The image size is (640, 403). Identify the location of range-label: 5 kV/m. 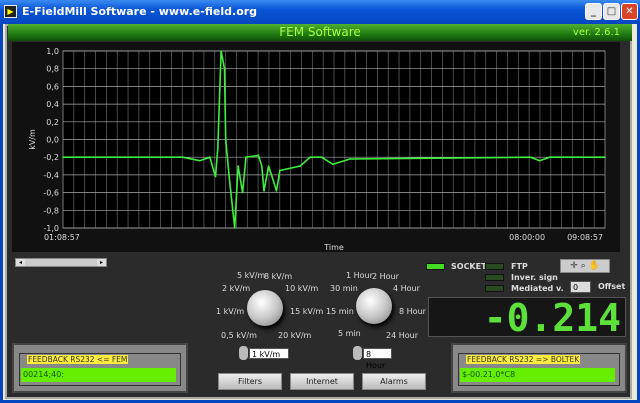
(251, 275).